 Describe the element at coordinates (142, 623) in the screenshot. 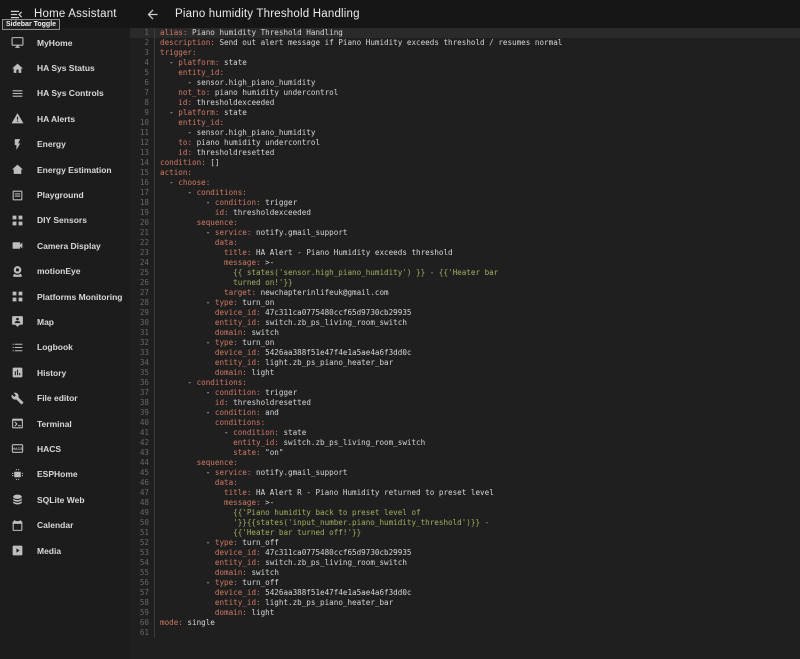

I see `line-number: 60` at that location.